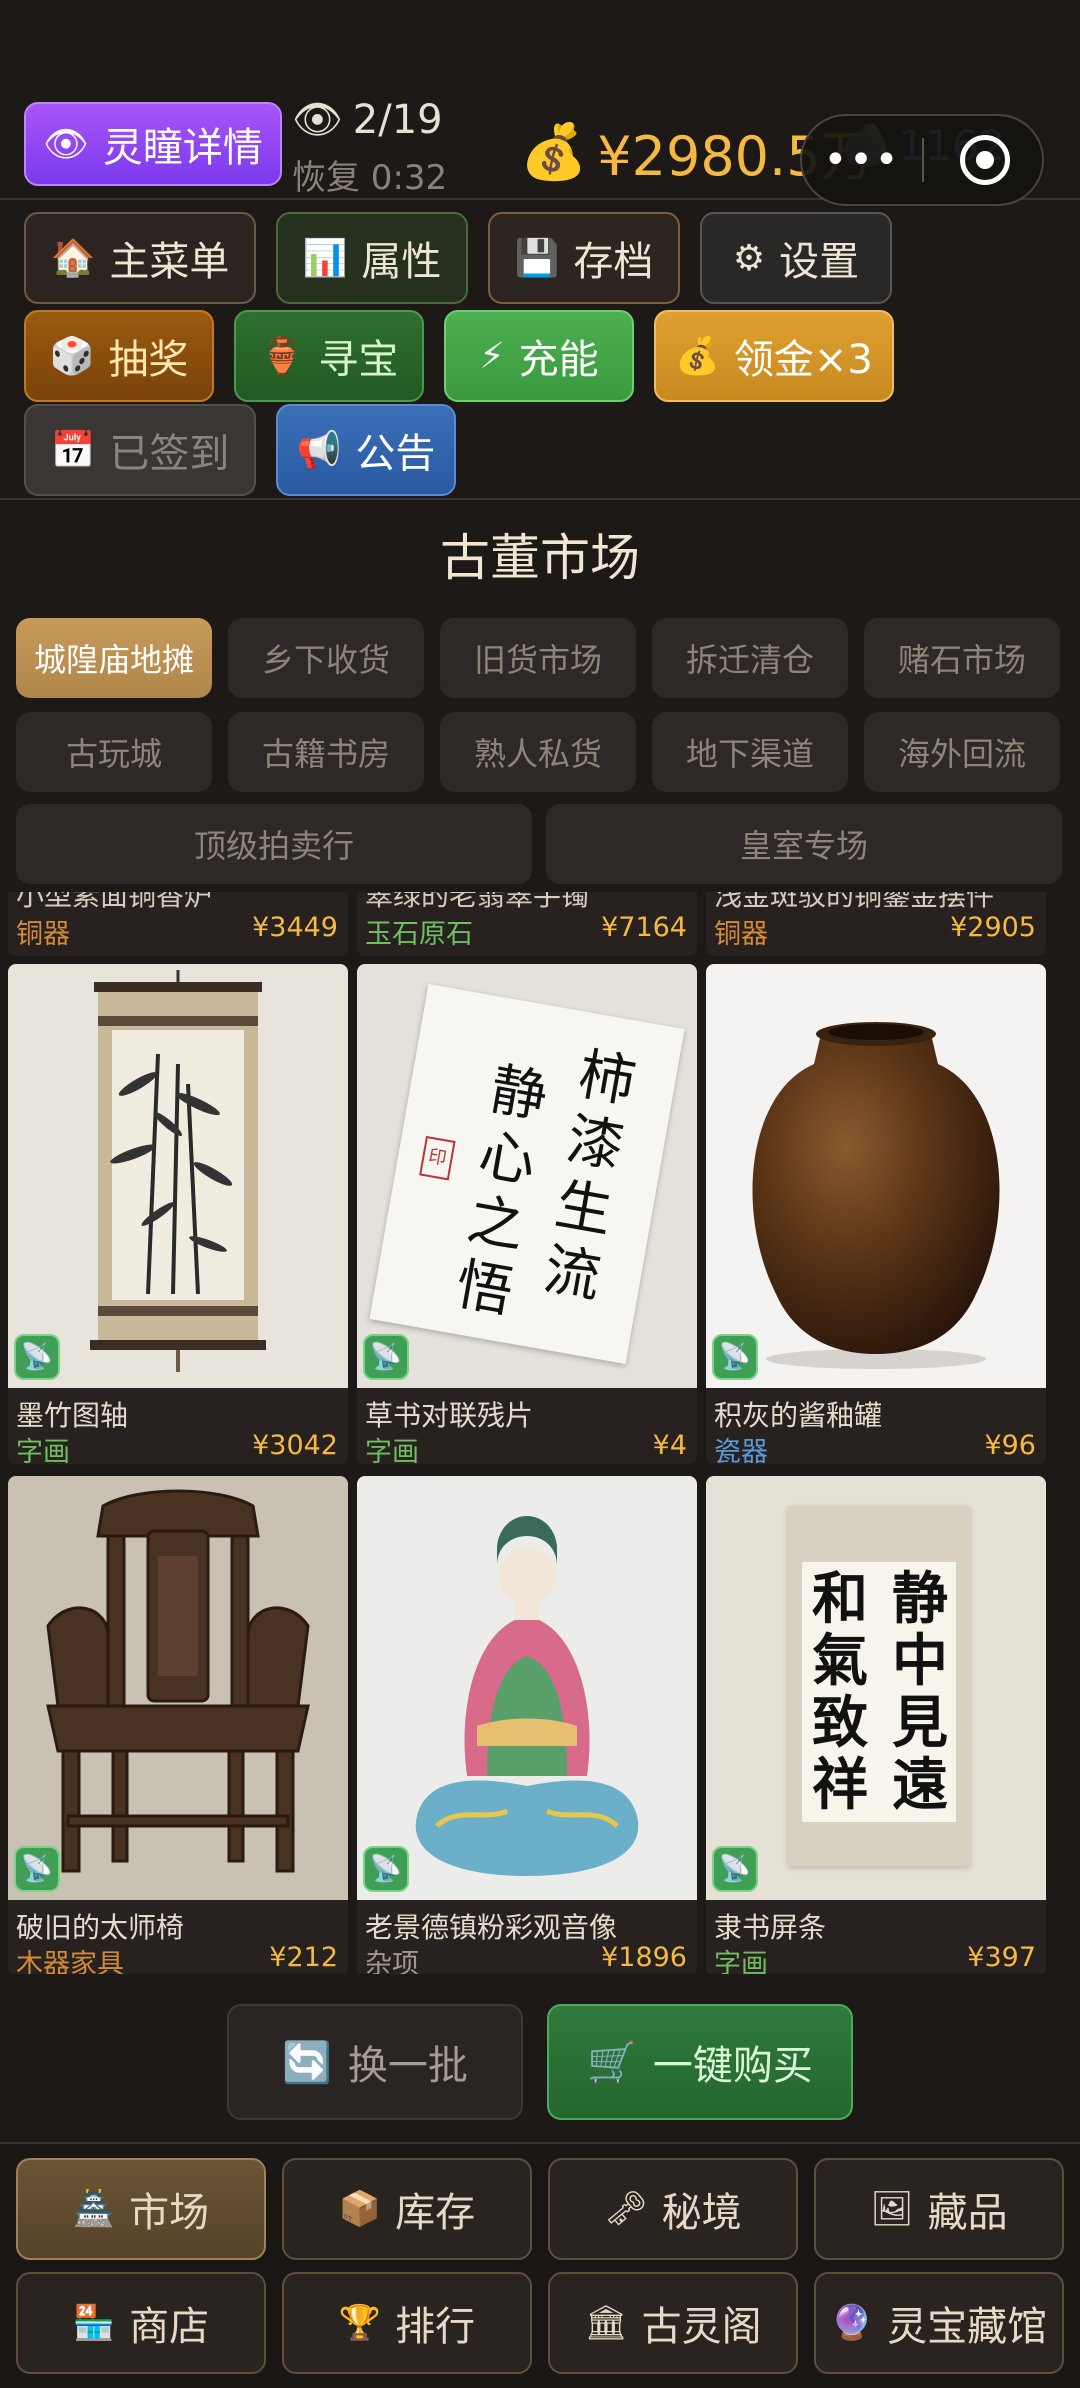  I want to click on nav-market: 🏯 市场, so click(141, 2209).